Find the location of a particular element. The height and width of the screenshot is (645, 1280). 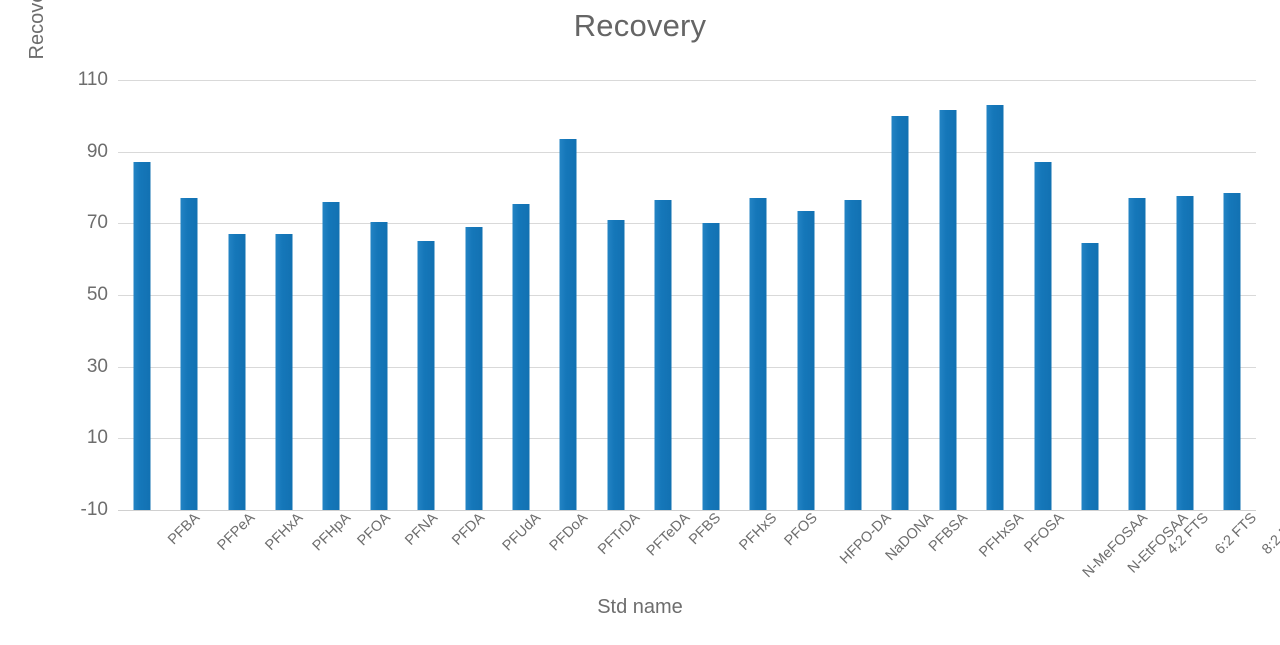

x-tick-label: PFUdA is located at coordinates (521, 532).